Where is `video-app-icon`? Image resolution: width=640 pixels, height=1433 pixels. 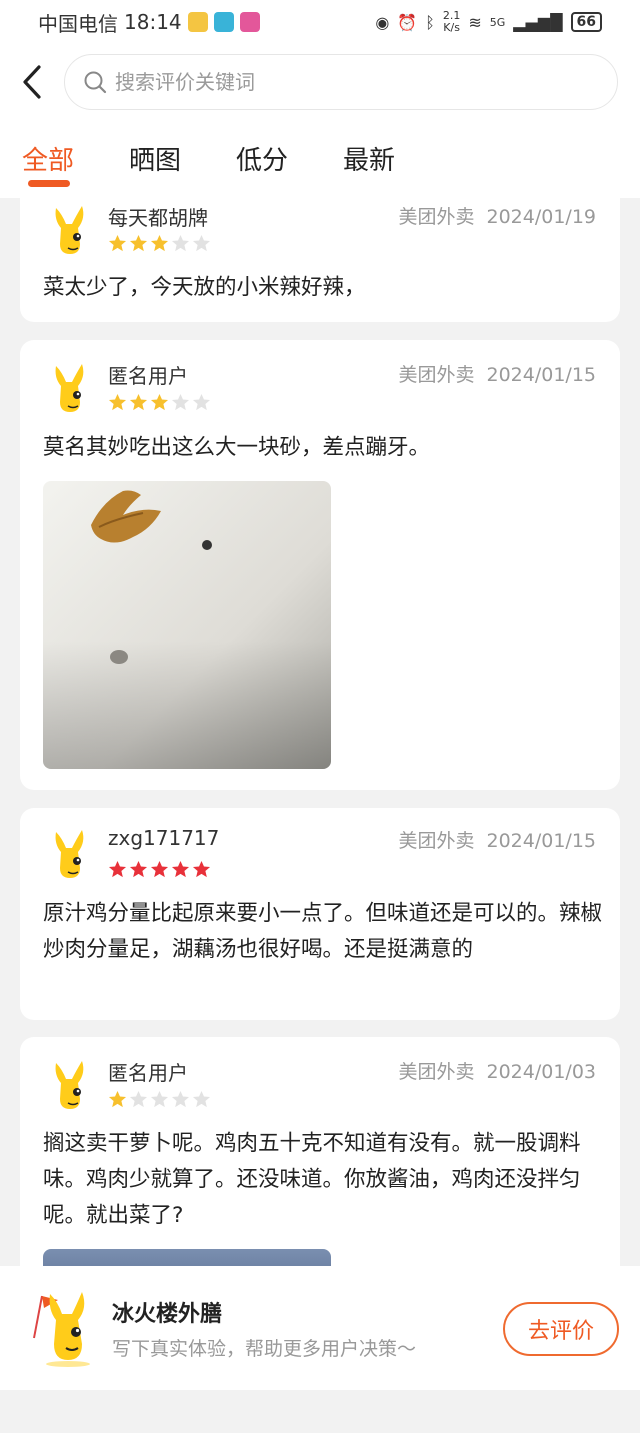 video-app-icon is located at coordinates (249, 22).